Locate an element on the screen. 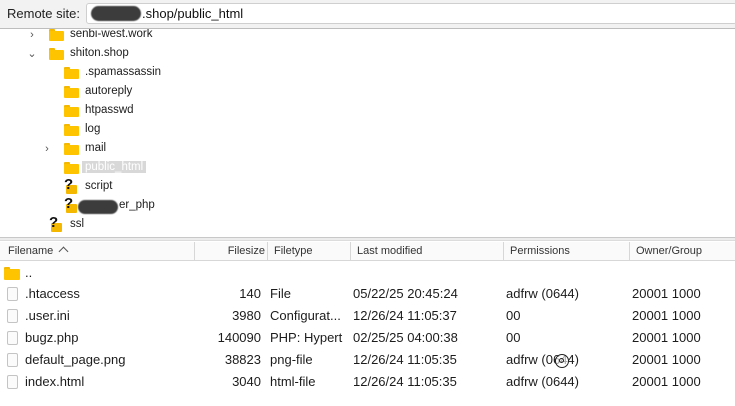 The width and height of the screenshot is (735, 406). column-header-filetype: Filetype is located at coordinates (311, 251).